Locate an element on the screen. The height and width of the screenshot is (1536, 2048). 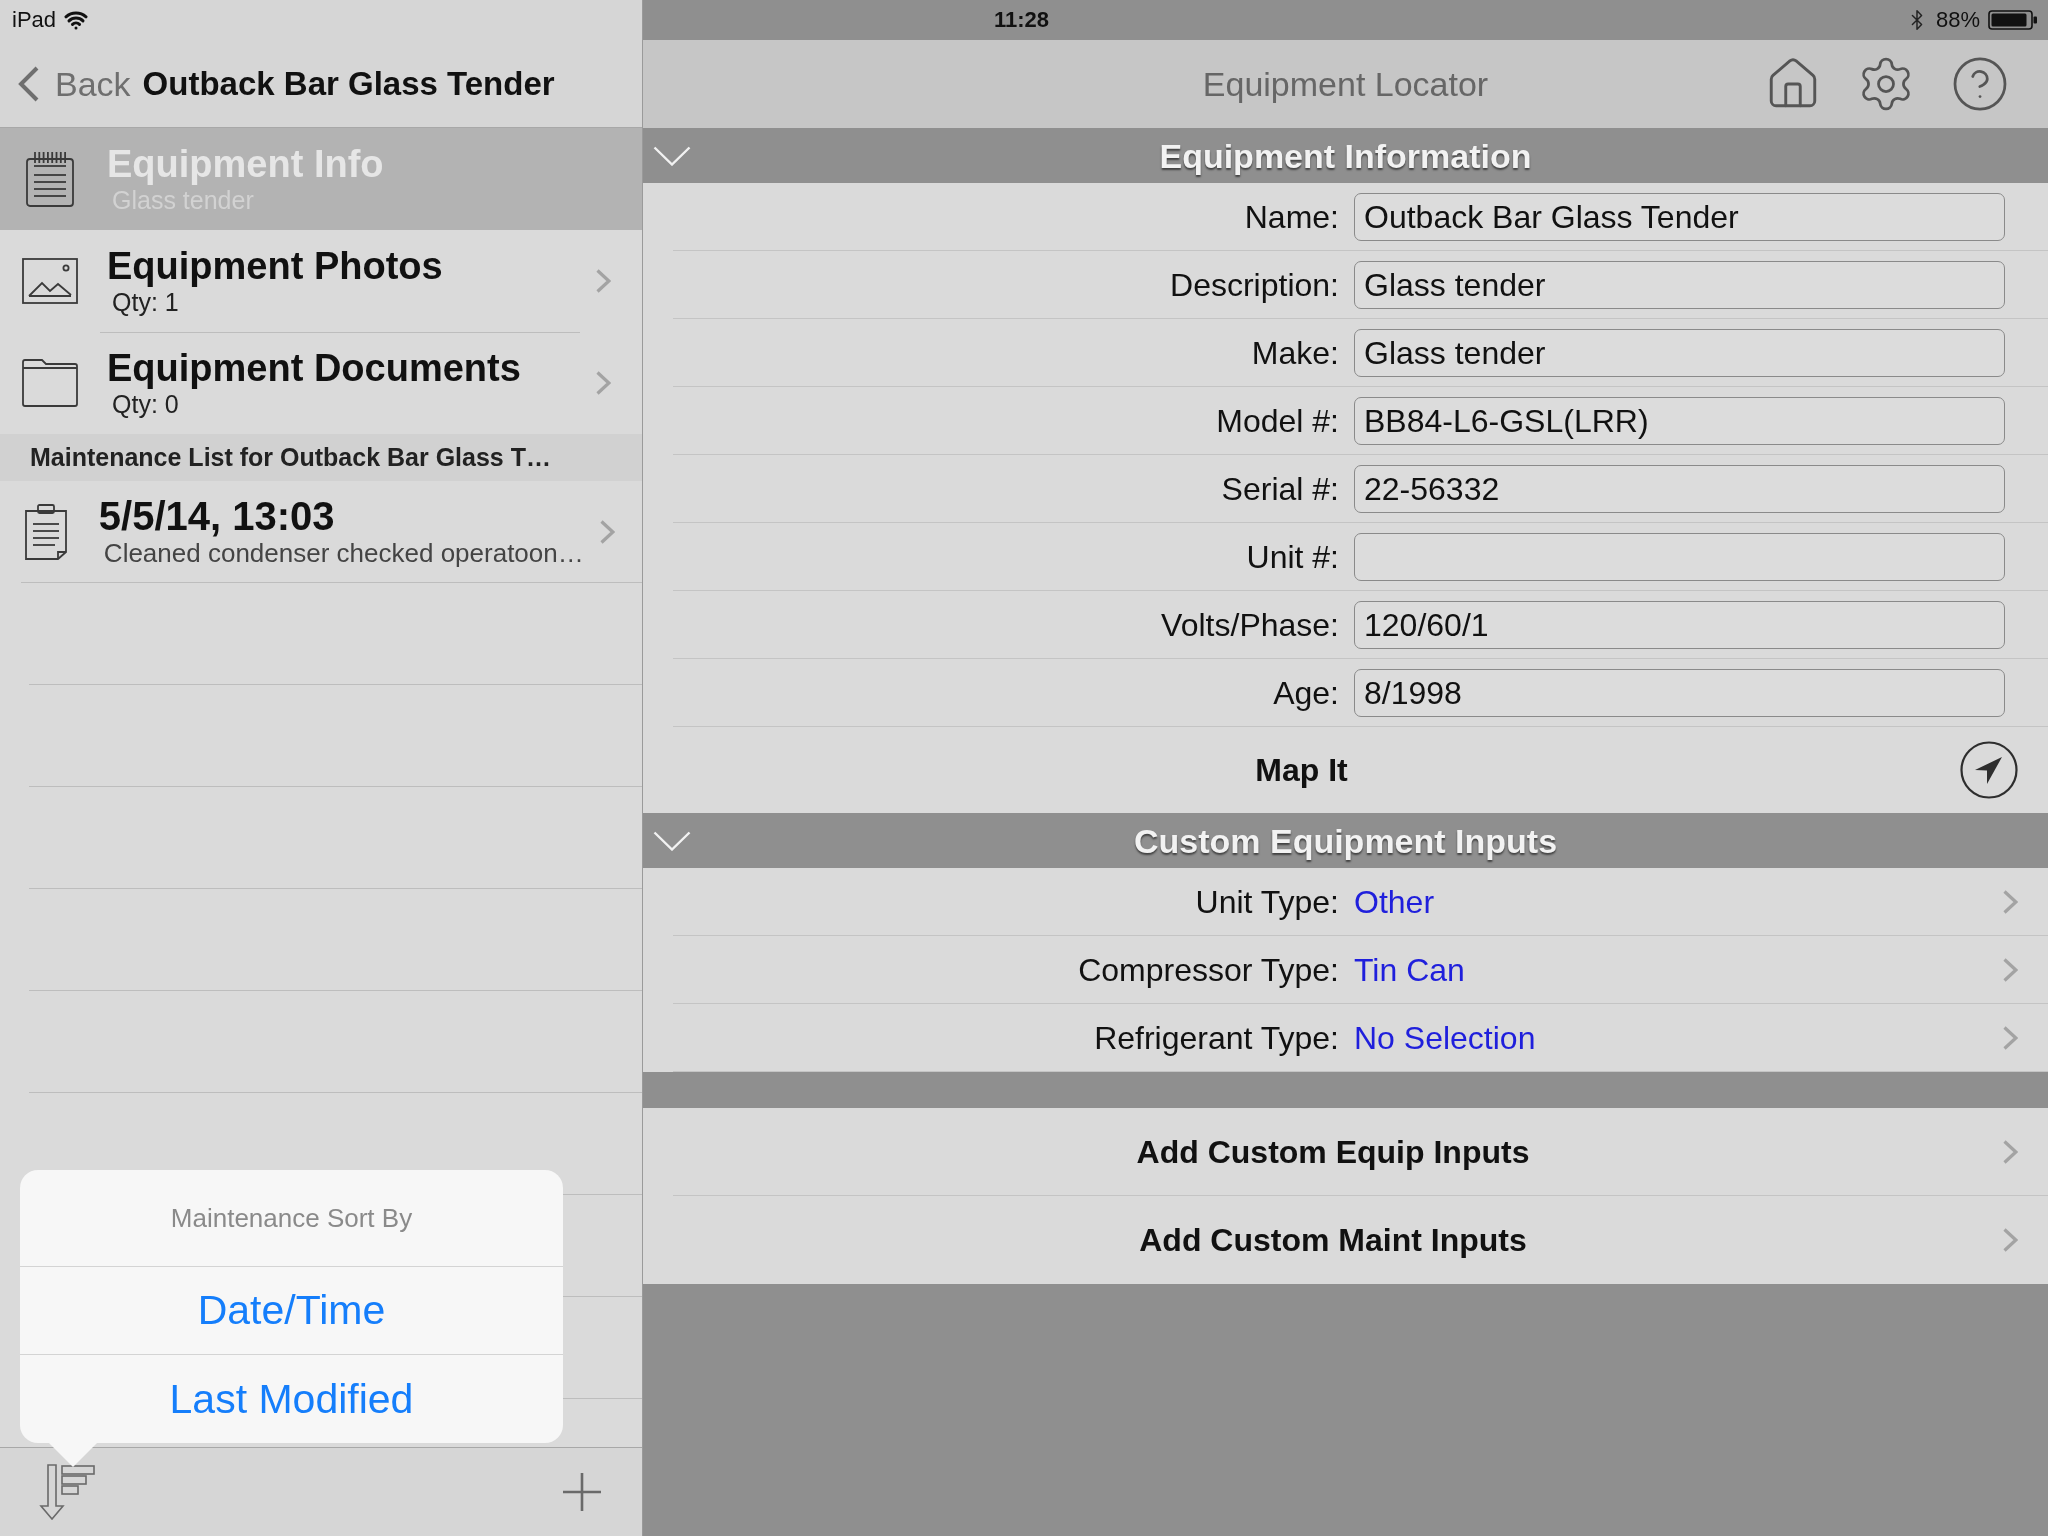
field-label: Description: is located at coordinates (1254, 284).